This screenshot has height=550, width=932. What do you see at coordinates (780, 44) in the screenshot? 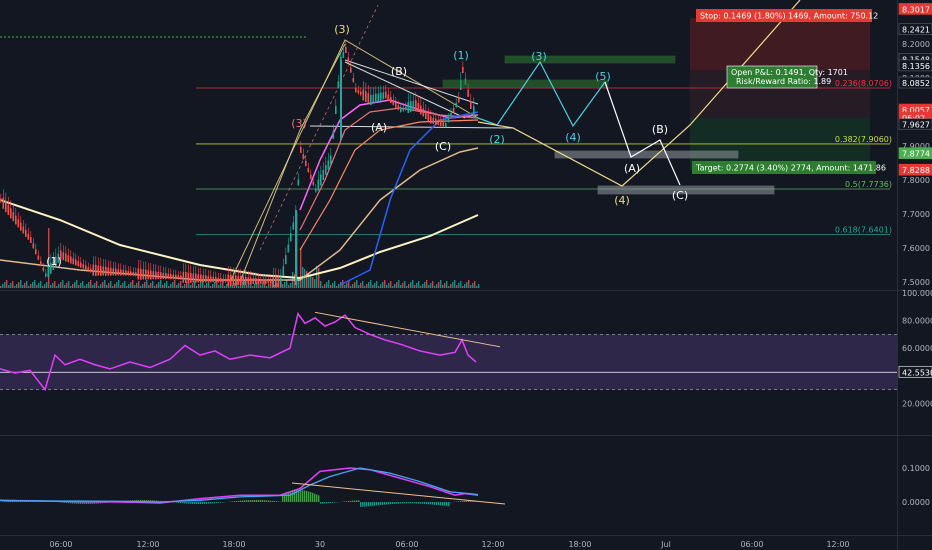
I see `stop-zone` at bounding box center [780, 44].